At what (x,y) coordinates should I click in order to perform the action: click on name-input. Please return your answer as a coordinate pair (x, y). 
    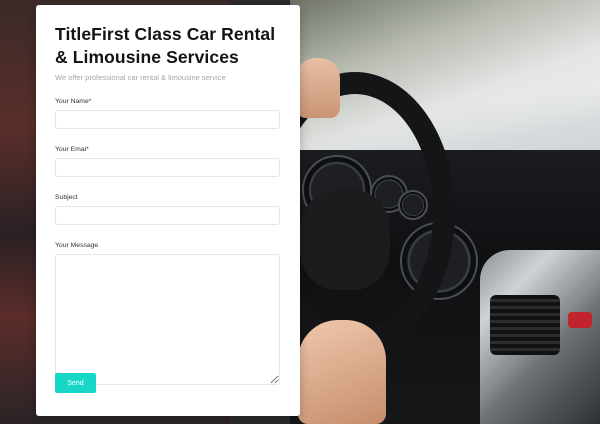
    Looking at the image, I should click on (167, 119).